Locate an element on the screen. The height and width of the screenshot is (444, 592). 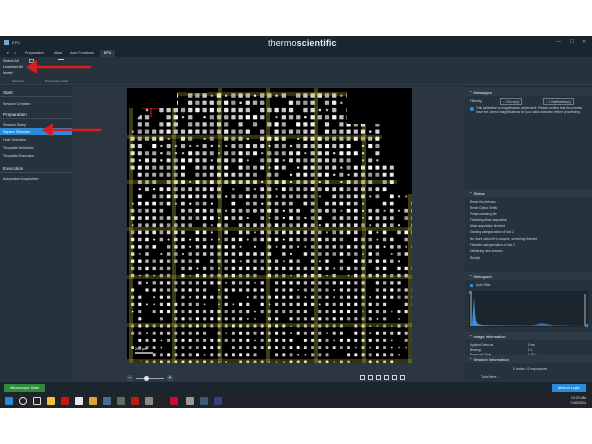
histogram-plot is located at coordinates (528, 309).